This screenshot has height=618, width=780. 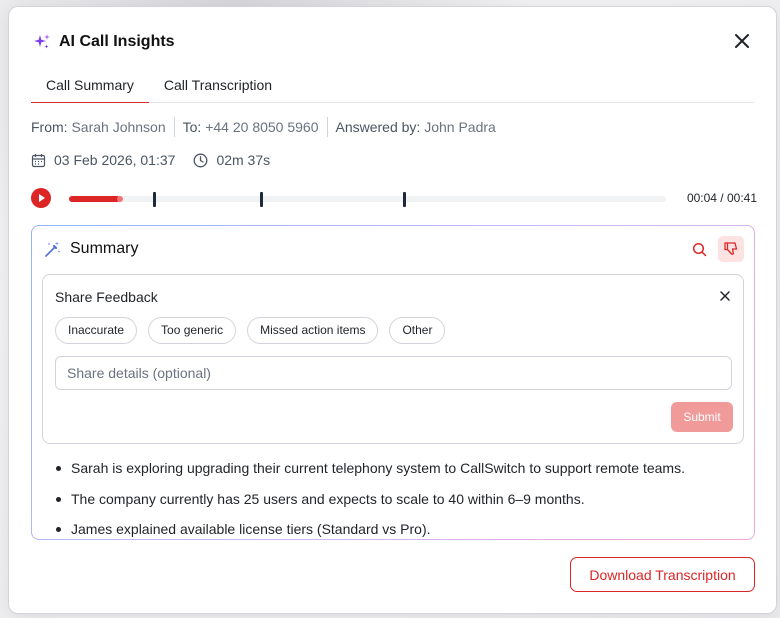 What do you see at coordinates (721, 198) in the screenshot?
I see `playback-time: 00:04 / 00:41` at bounding box center [721, 198].